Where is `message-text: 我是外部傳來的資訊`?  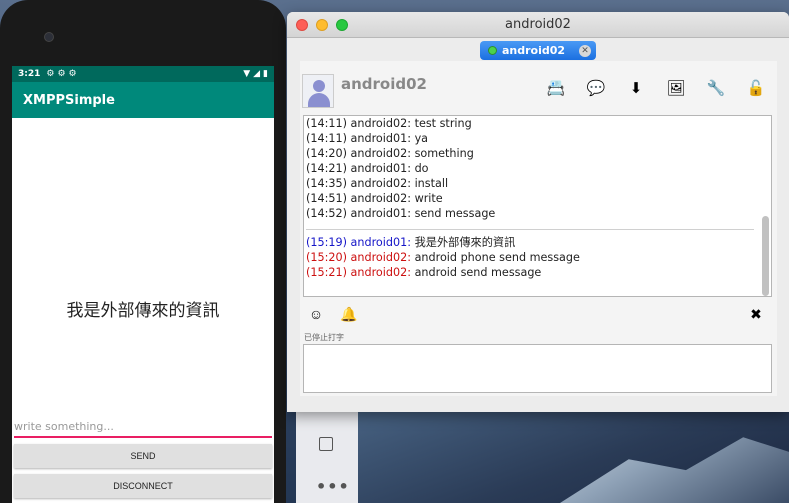 message-text: 我是外部傳來的資訊 is located at coordinates (465, 242).